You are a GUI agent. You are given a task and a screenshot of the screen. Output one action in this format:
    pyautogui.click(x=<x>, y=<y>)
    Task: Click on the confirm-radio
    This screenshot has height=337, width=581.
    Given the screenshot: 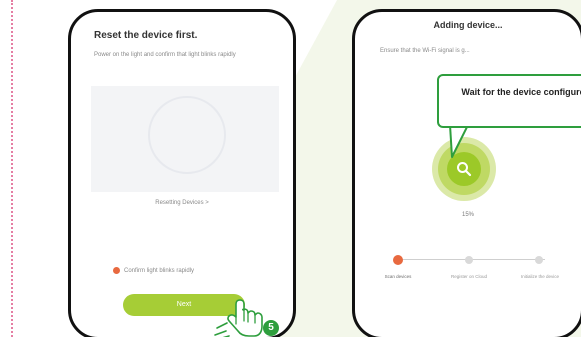 What is the action you would take?
    pyautogui.click(x=116, y=270)
    